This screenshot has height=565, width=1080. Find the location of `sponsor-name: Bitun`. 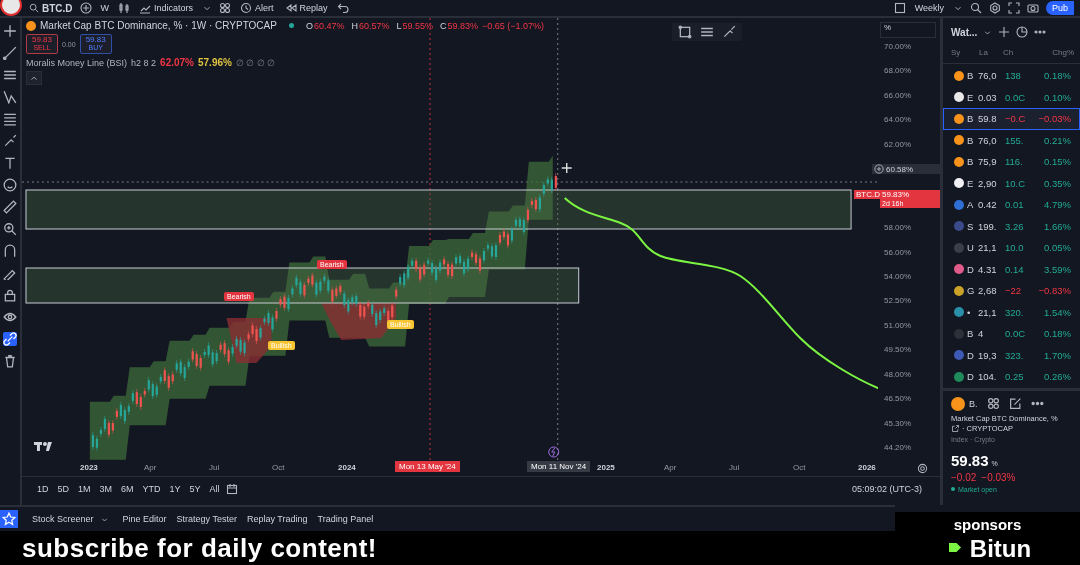

sponsor-name: Bitun is located at coordinates (1000, 549).